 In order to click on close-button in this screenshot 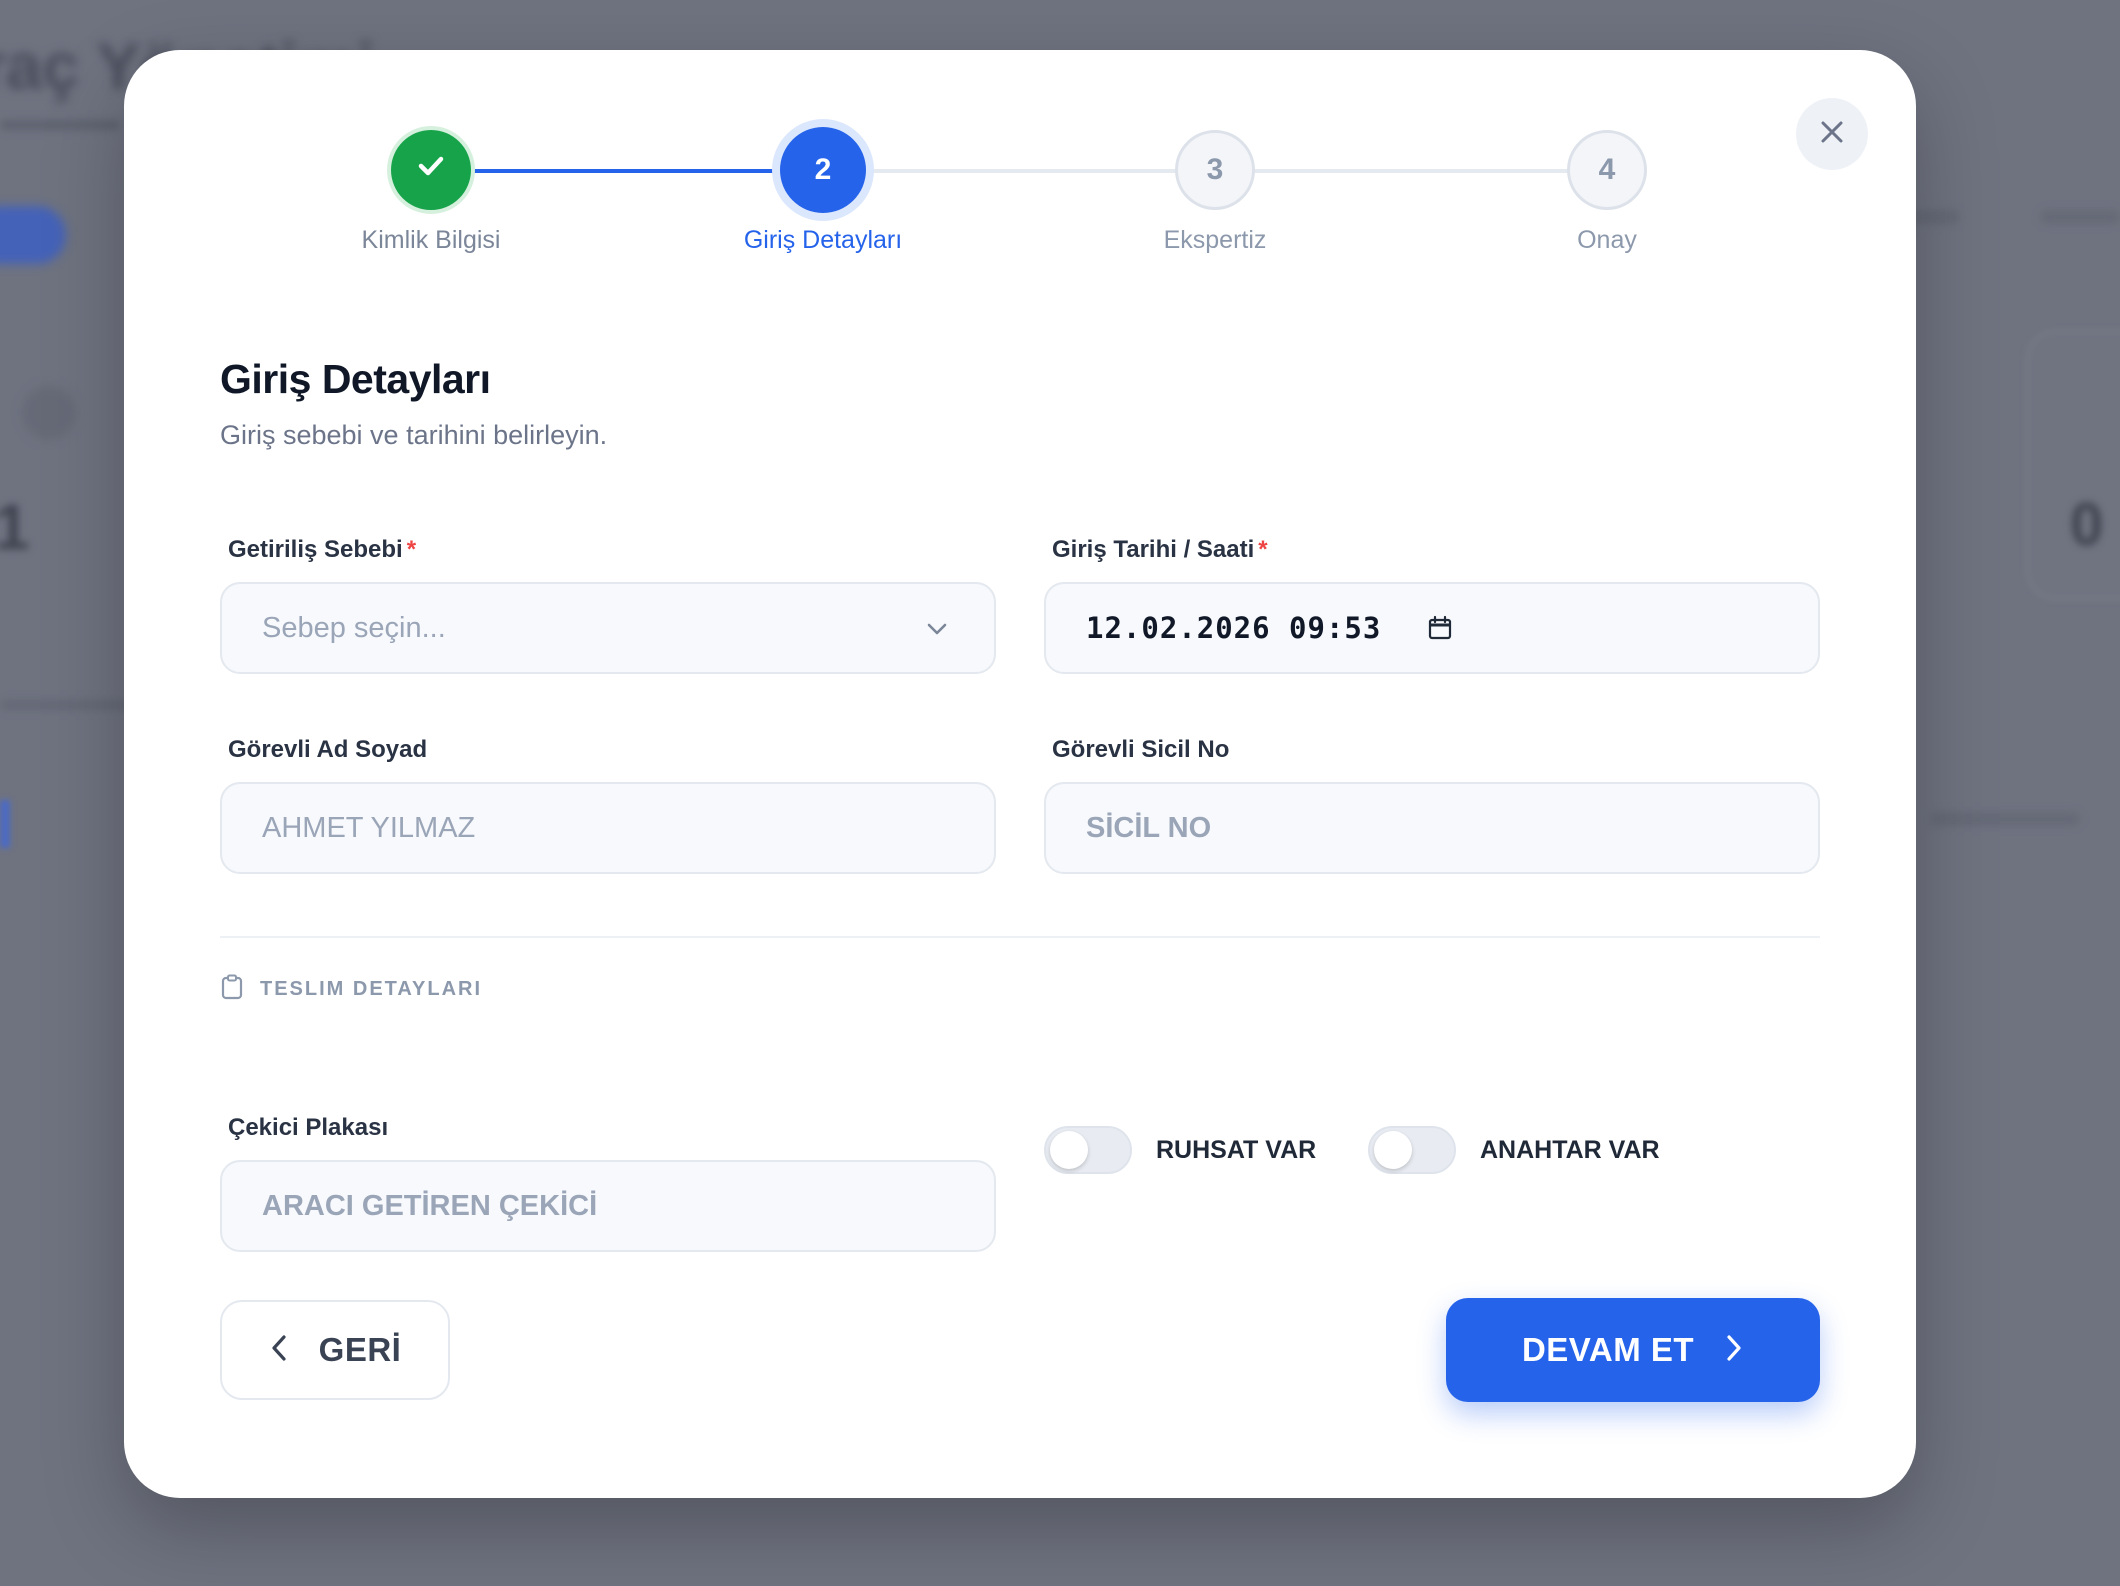, I will do `click(1832, 134)`.